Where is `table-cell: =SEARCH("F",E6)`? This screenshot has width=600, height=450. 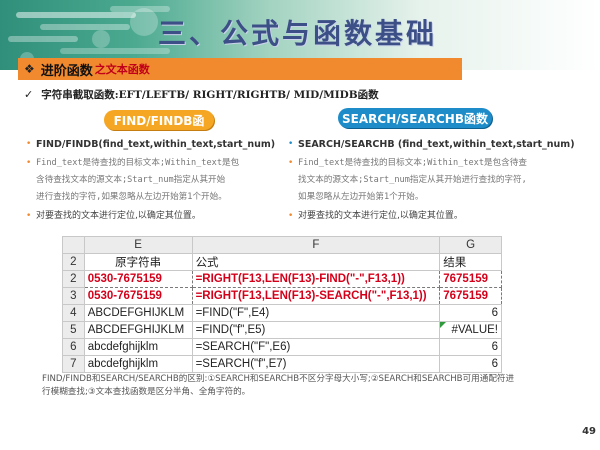 table-cell: =SEARCH("F",E6) is located at coordinates (316, 347).